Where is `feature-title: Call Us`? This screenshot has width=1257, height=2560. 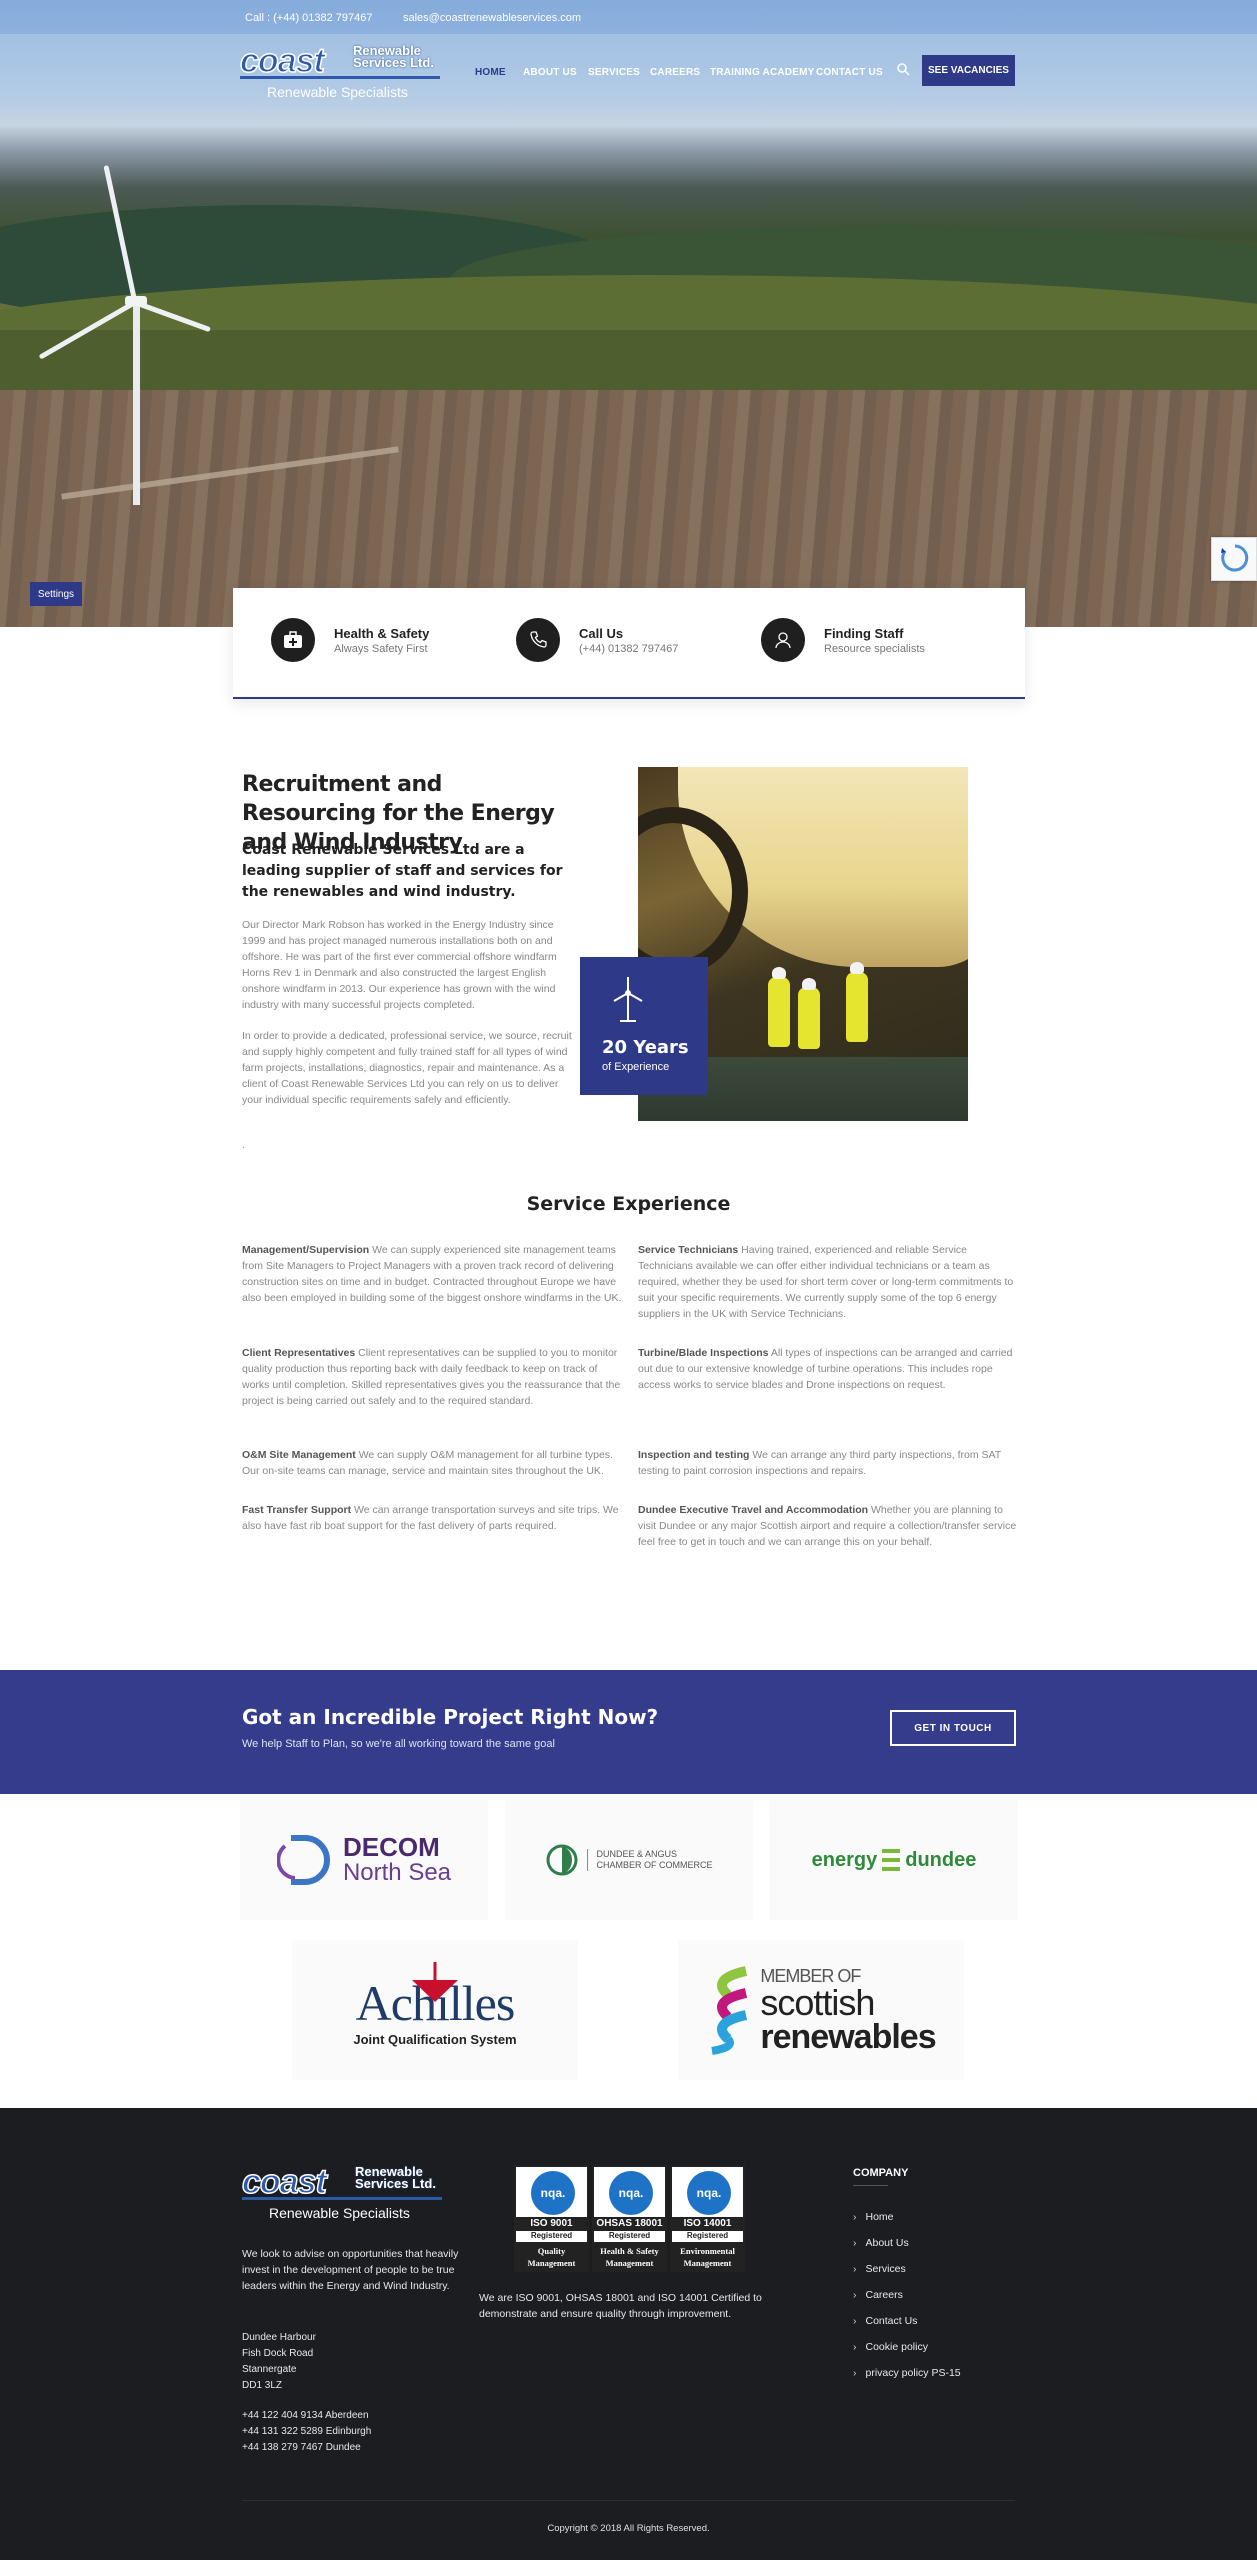
feature-title: Call Us is located at coordinates (601, 633).